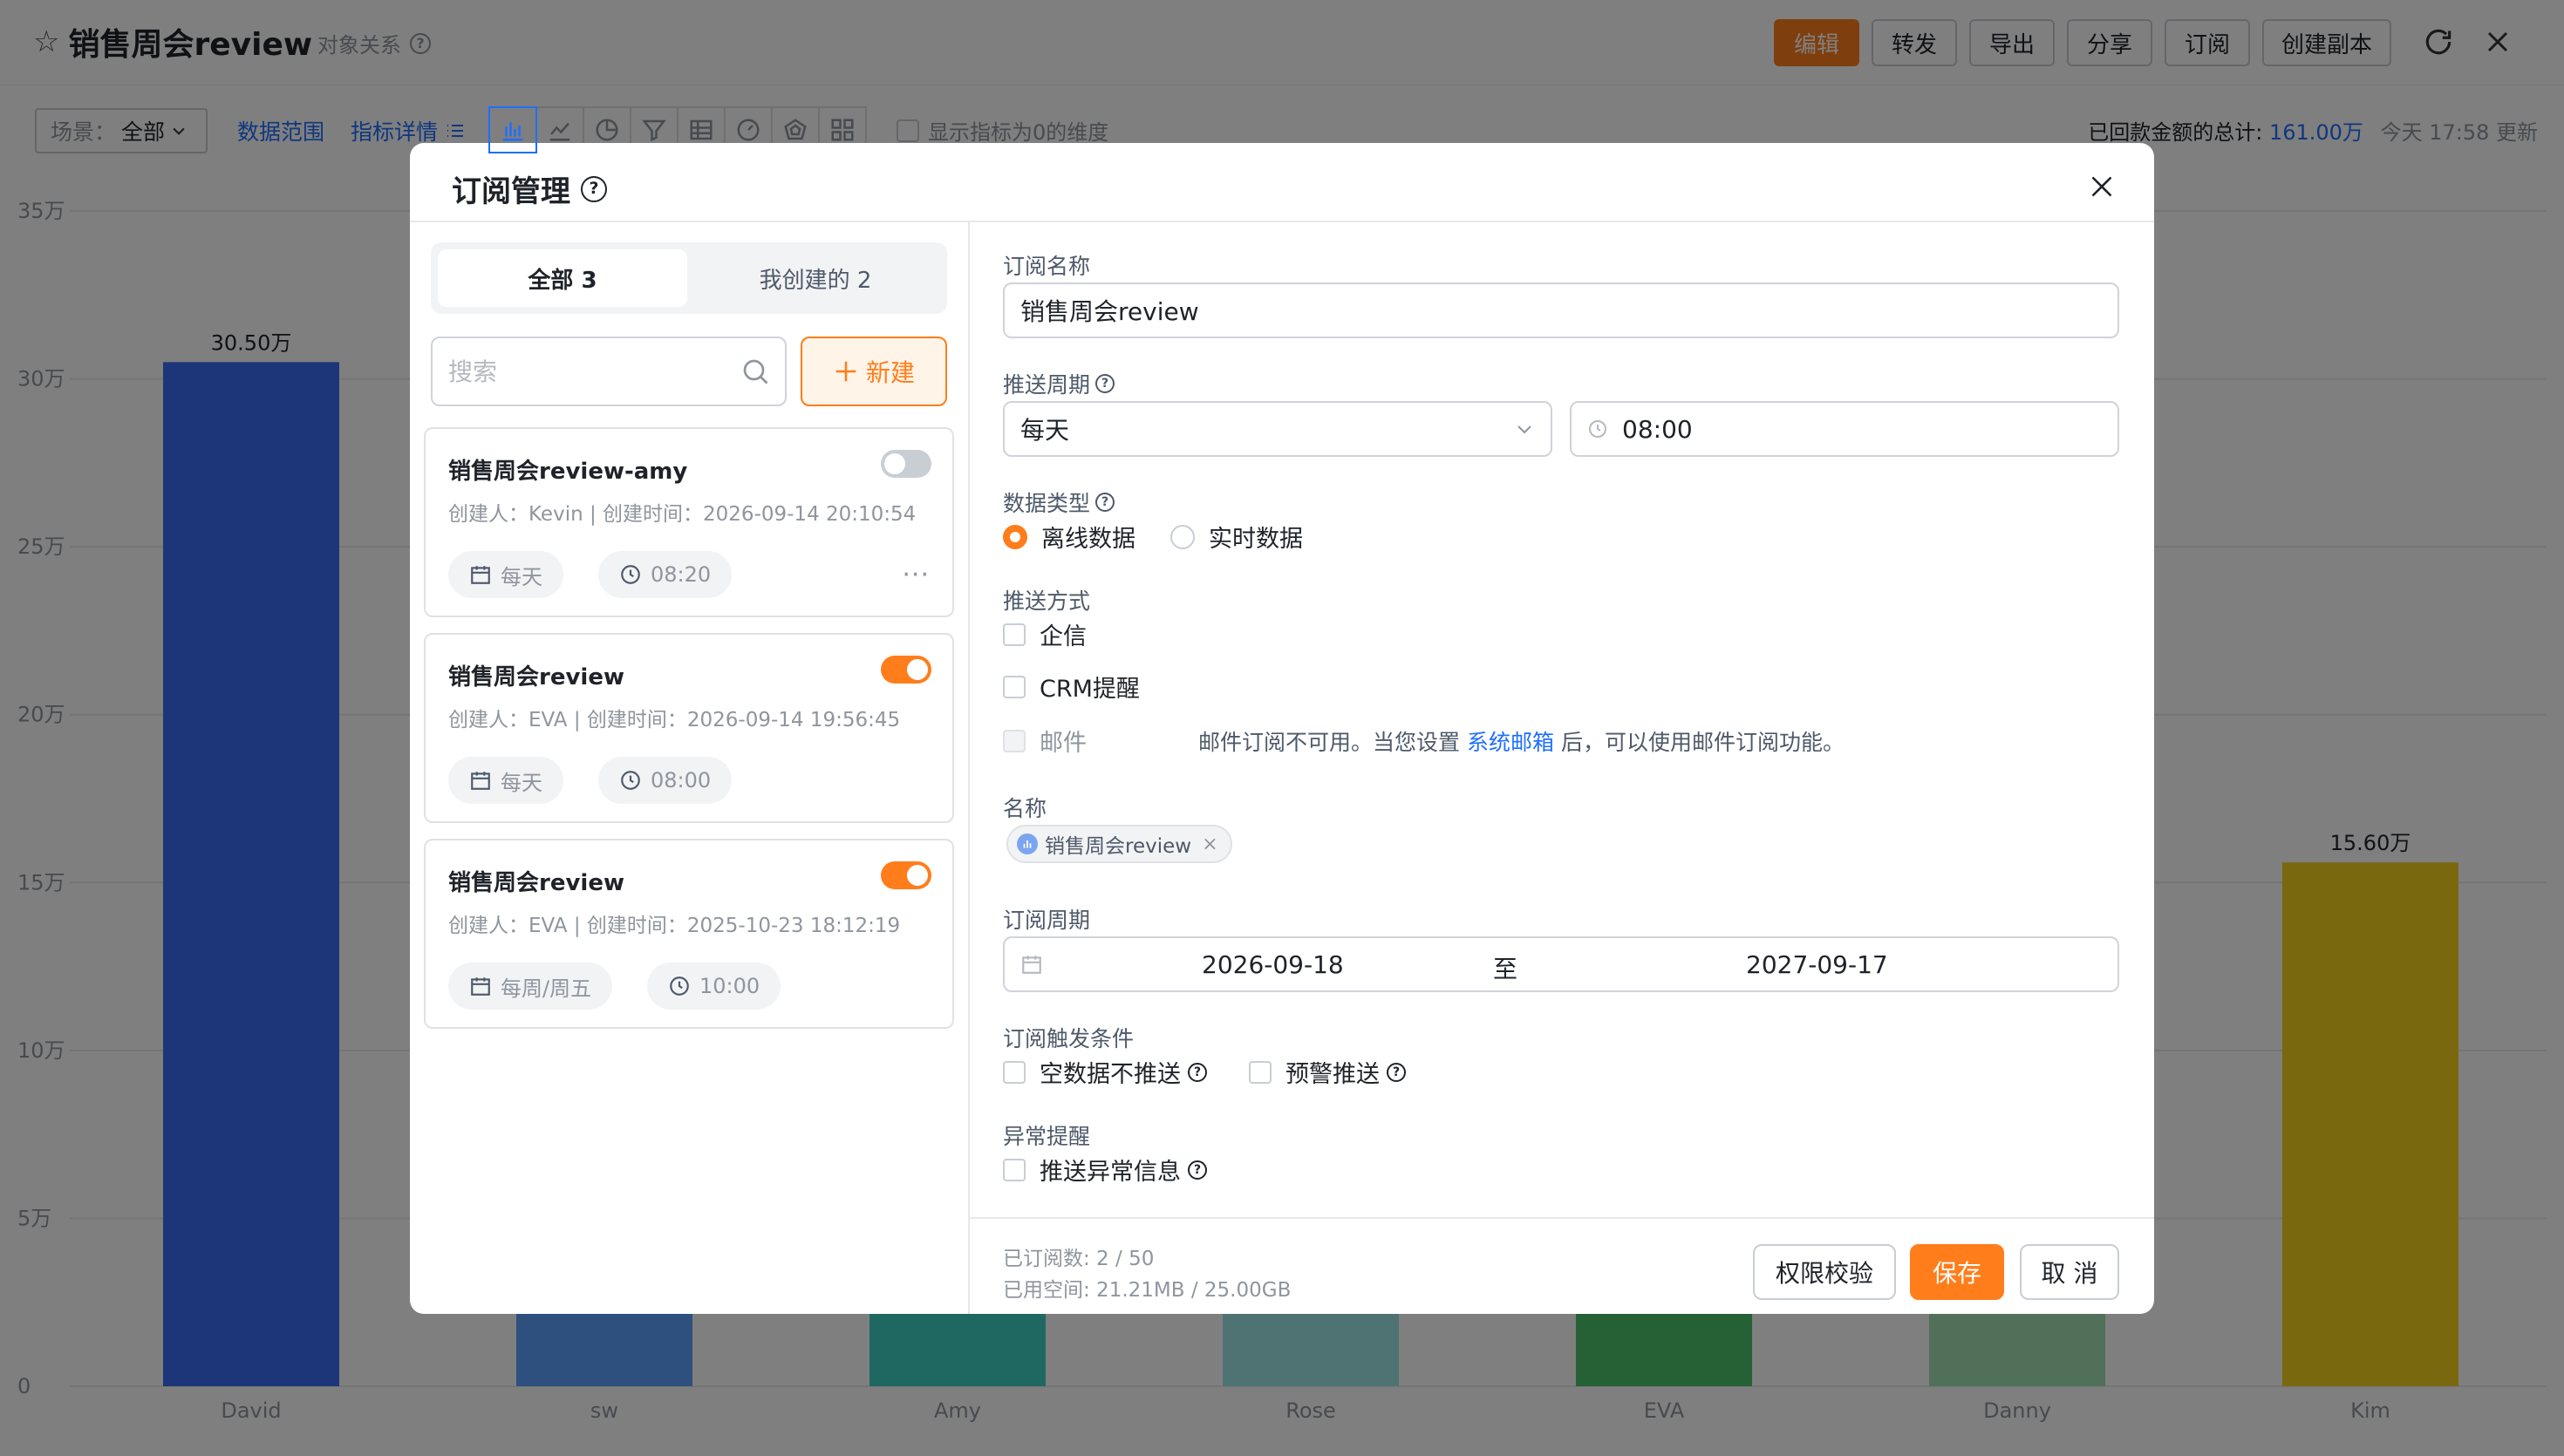 This screenshot has height=1456, width=2564. What do you see at coordinates (1510, 742) in the screenshot?
I see `system-mail-link: 系统邮箱` at bounding box center [1510, 742].